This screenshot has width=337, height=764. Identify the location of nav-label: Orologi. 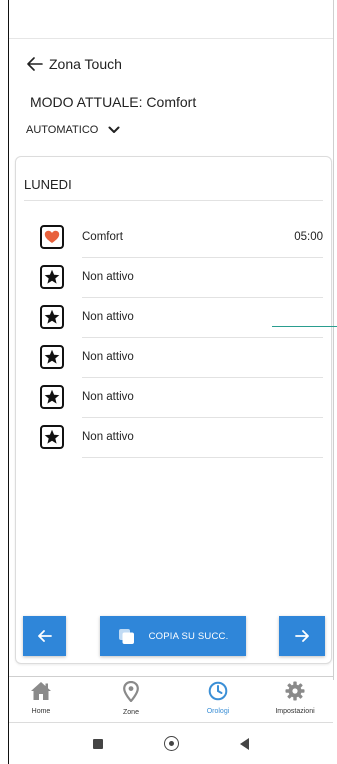
(218, 711).